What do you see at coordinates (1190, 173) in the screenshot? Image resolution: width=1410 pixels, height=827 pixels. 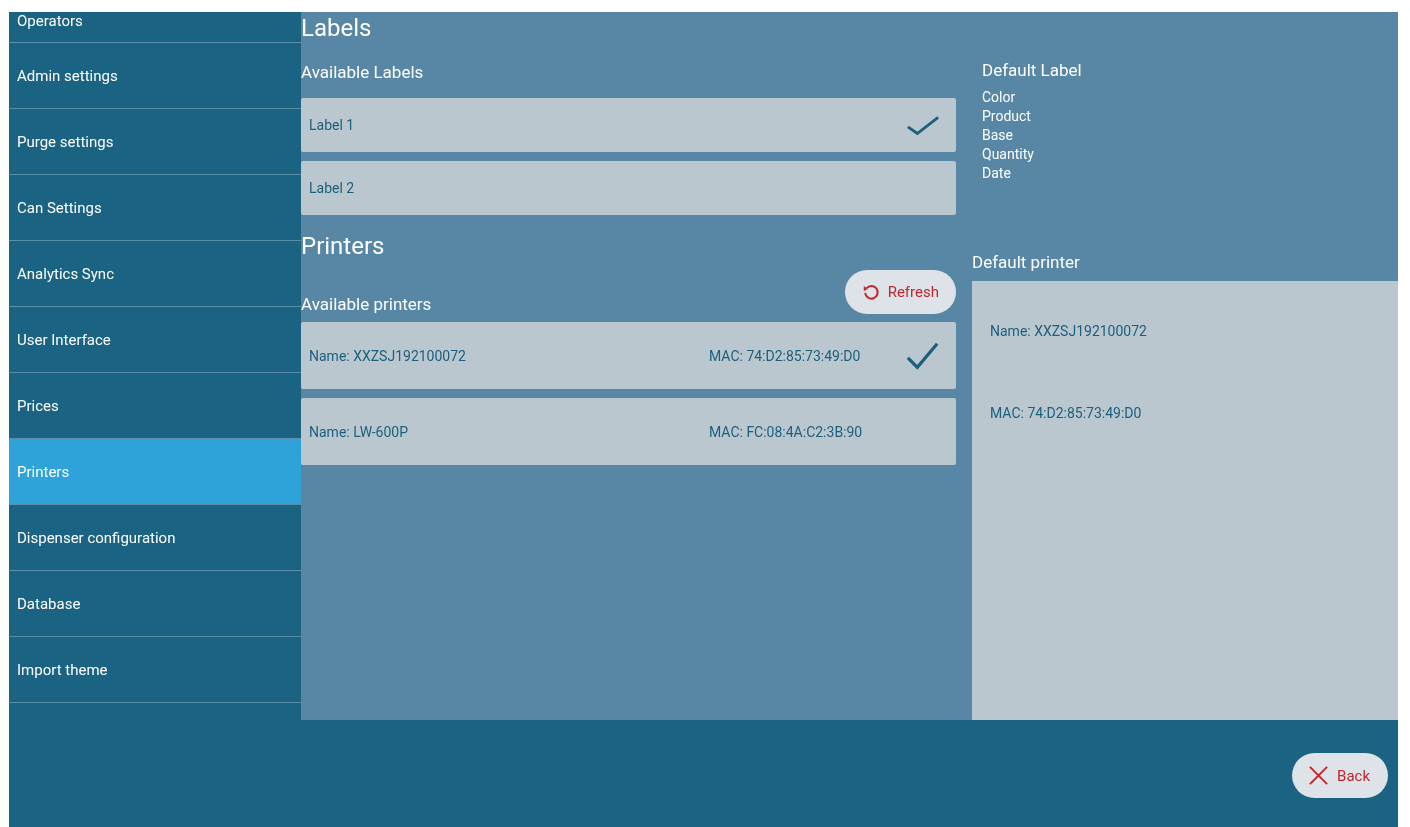 I see `label-field: Date` at bounding box center [1190, 173].